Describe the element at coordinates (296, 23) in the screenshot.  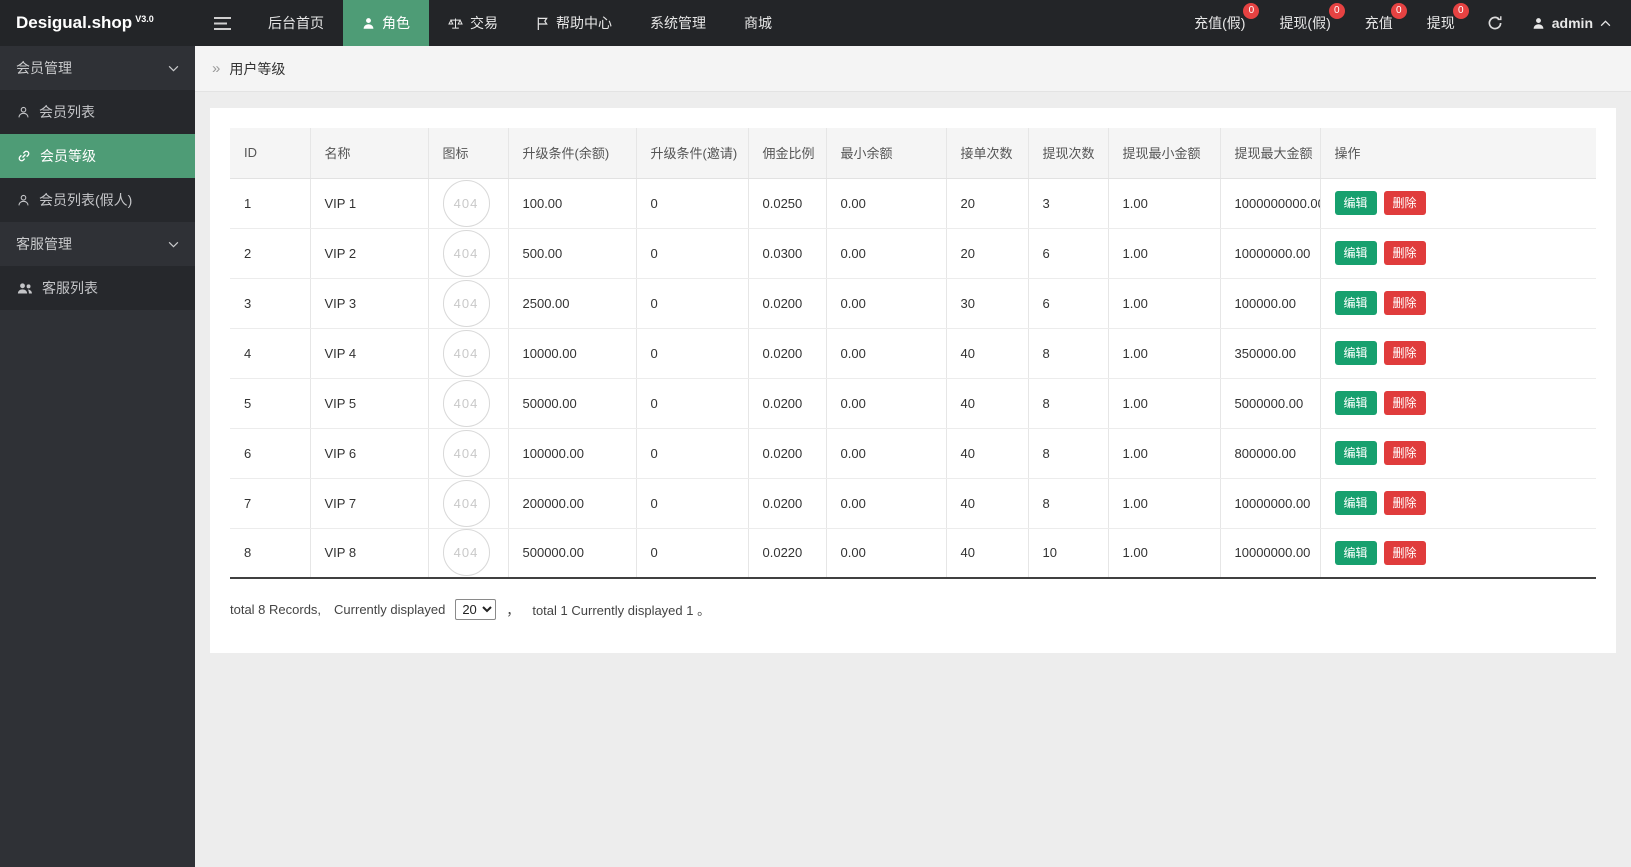
I see `nav-item-dashboard: 后台首页` at that location.